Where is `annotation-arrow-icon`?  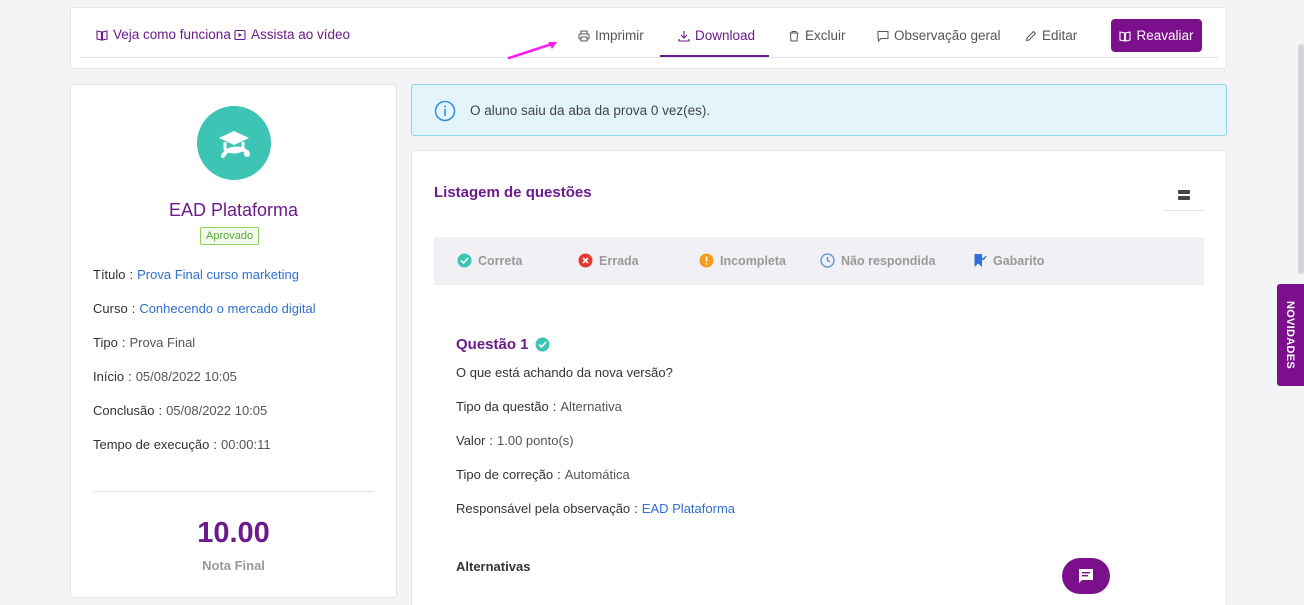 annotation-arrow-icon is located at coordinates (532, 50).